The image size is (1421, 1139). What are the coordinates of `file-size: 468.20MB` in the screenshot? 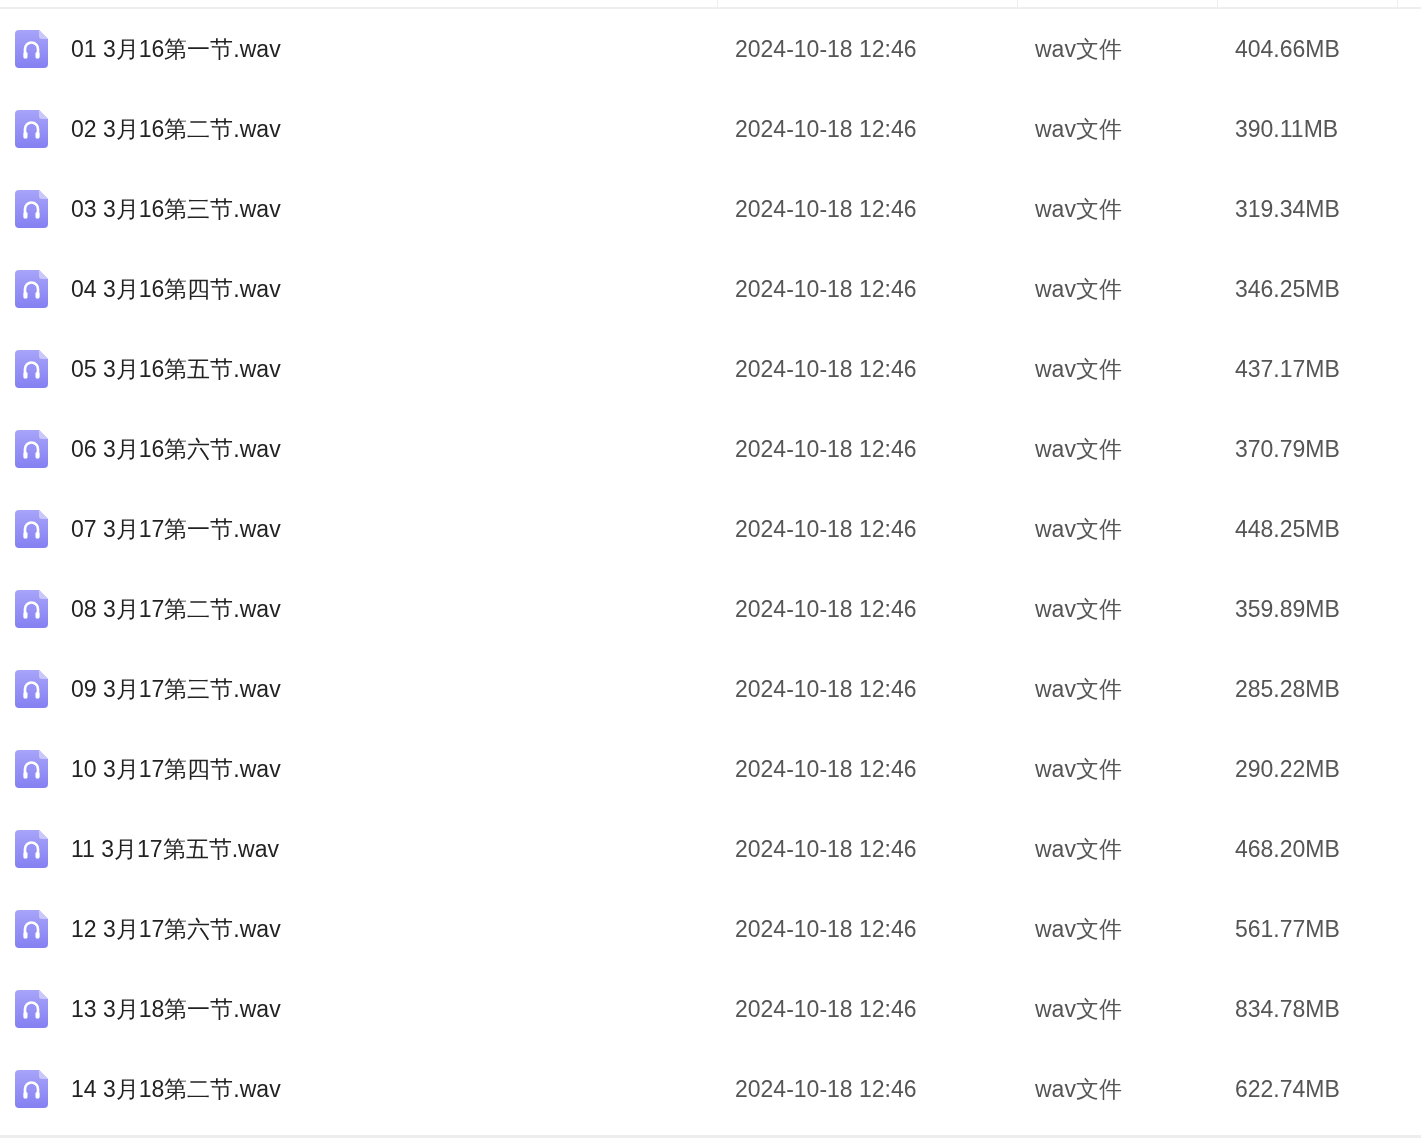 It's located at (1288, 849).